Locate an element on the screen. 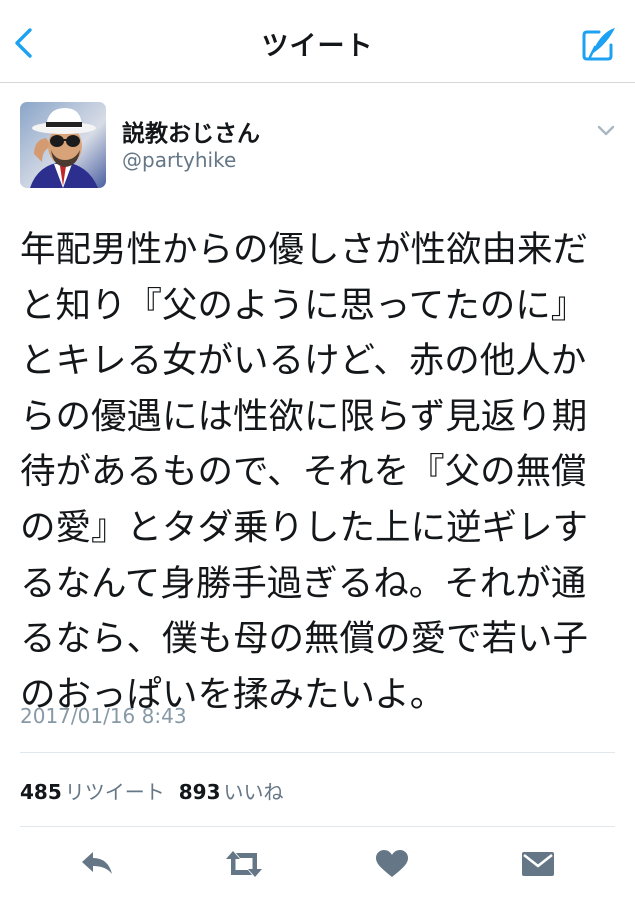  tweet-options-button is located at coordinates (606, 130).